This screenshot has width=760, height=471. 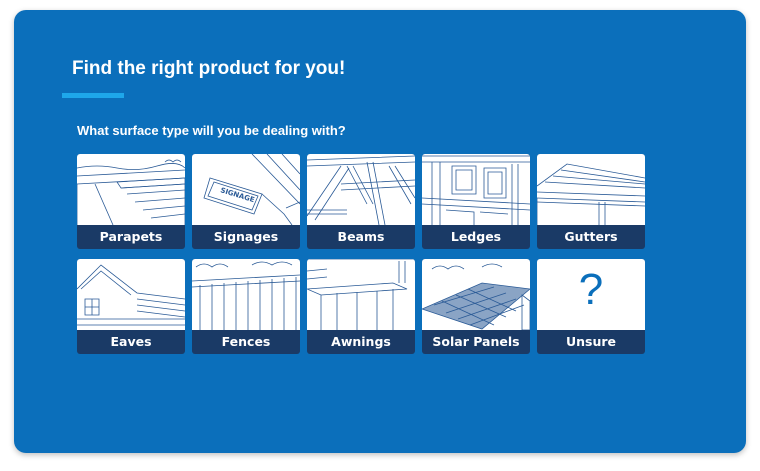 I want to click on solar-panel-illustration, so click(x=476, y=294).